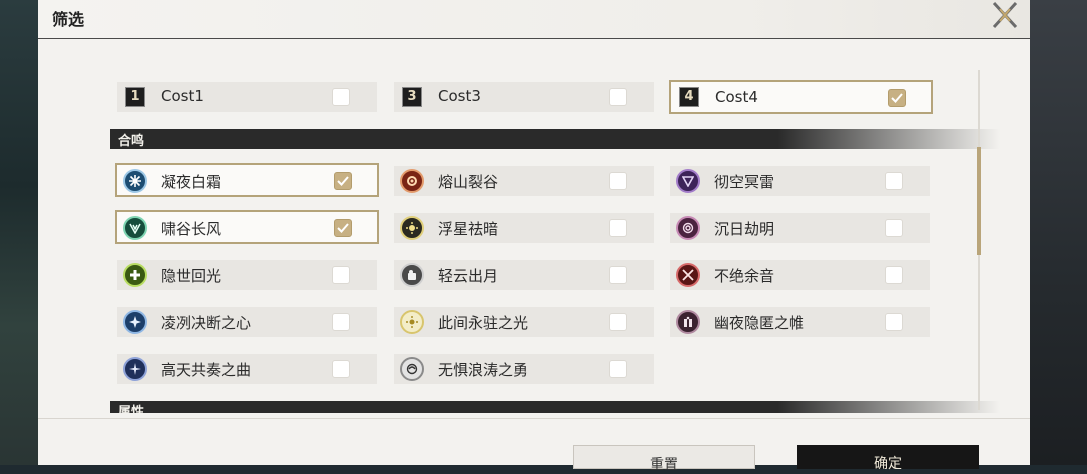  Describe the element at coordinates (182, 96) in the screenshot. I see `option-label: Cost1` at that location.